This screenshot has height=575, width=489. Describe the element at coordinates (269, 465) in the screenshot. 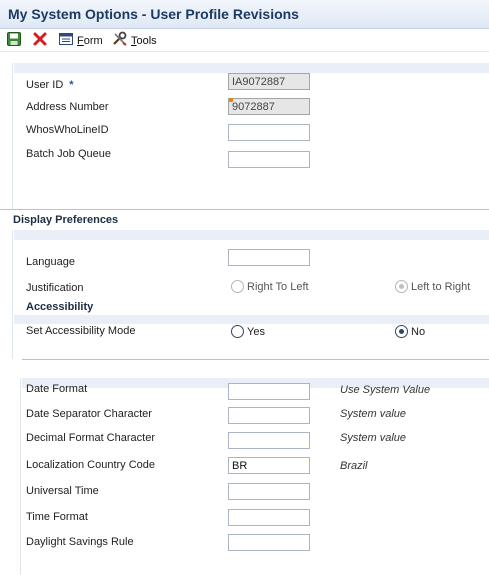

I see `country-code-field` at that location.